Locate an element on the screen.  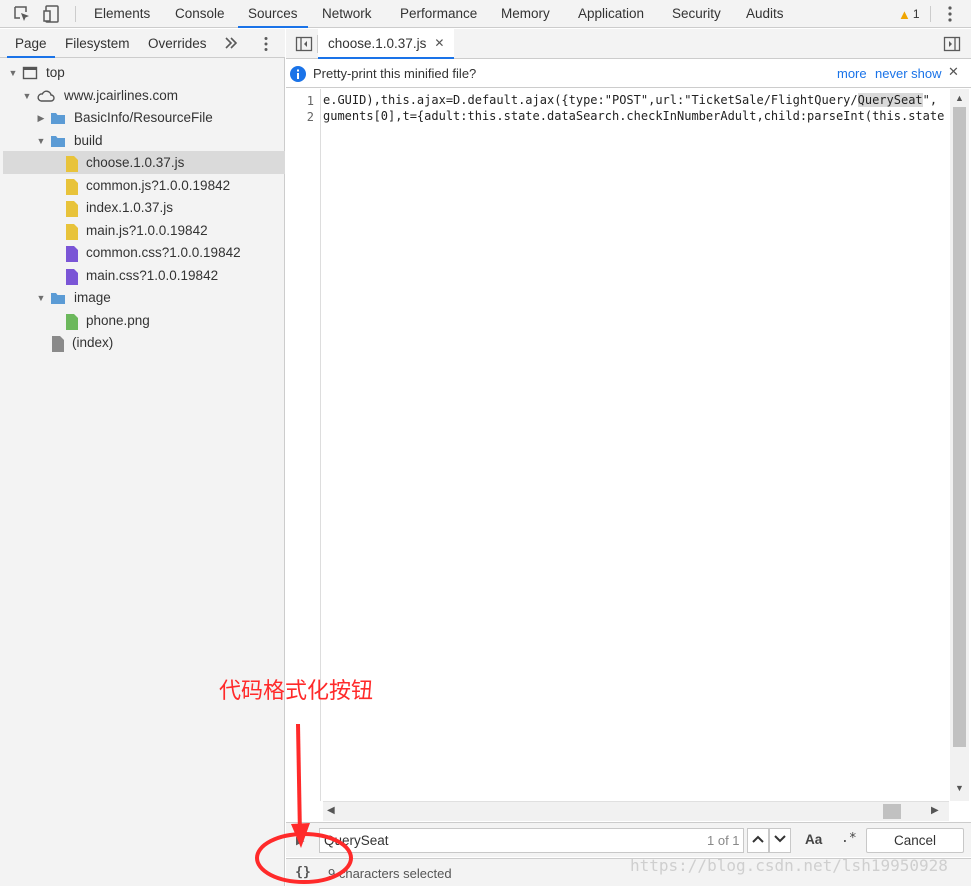
tree-item-label: phone.png is located at coordinates (118, 320).